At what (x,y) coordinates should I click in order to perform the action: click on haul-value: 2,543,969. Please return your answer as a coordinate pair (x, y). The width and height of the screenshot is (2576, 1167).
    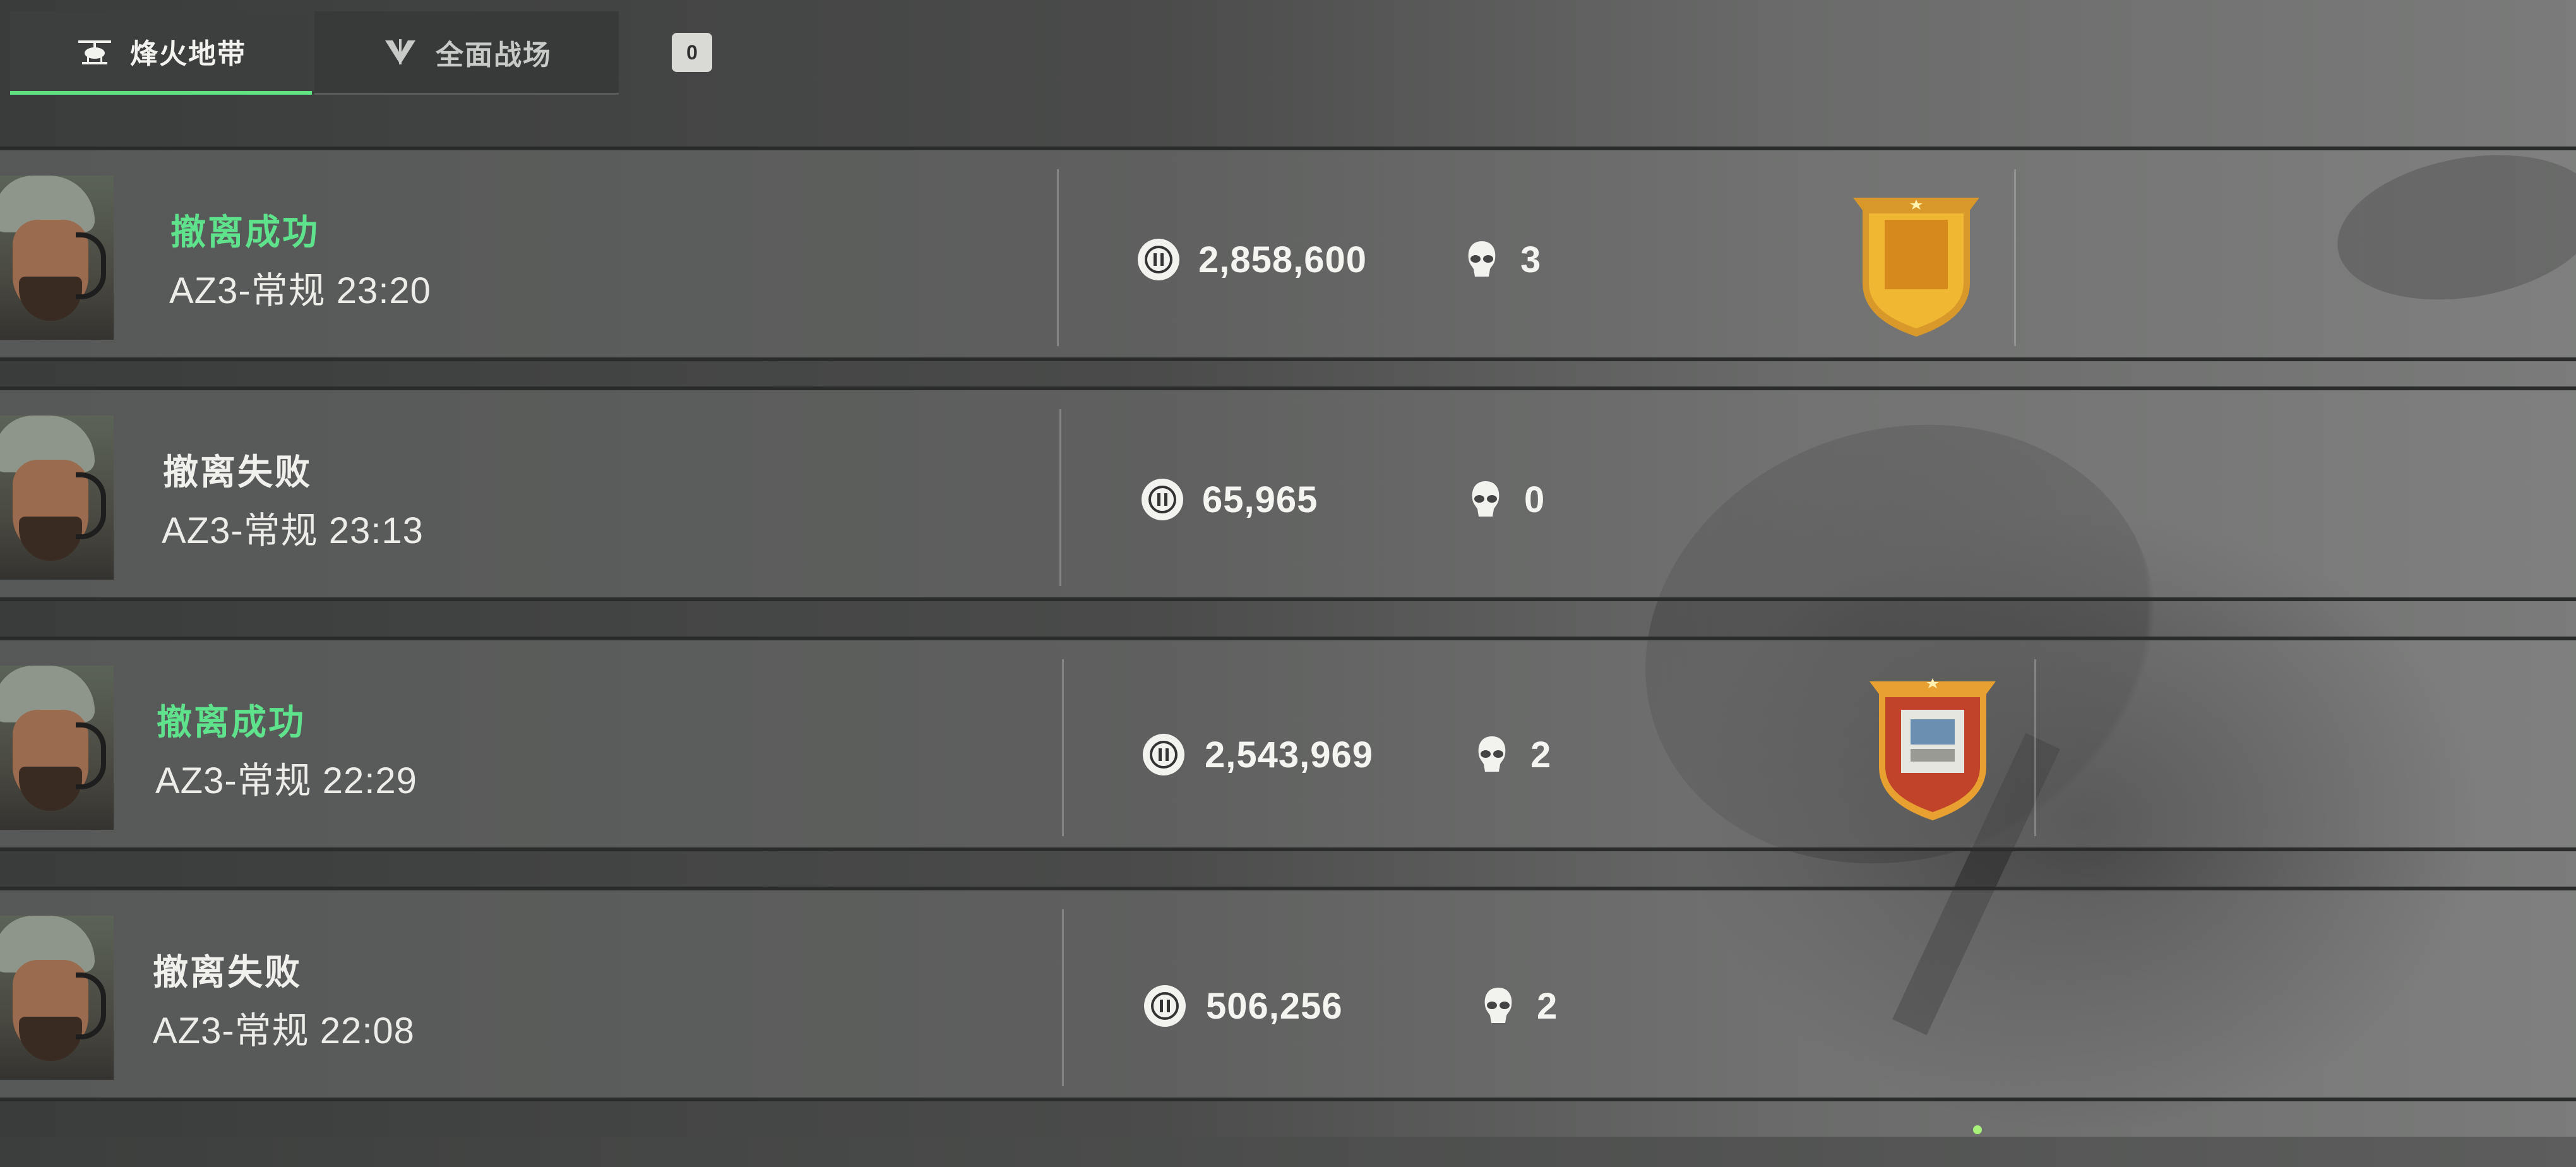
    Looking at the image, I should click on (1289, 754).